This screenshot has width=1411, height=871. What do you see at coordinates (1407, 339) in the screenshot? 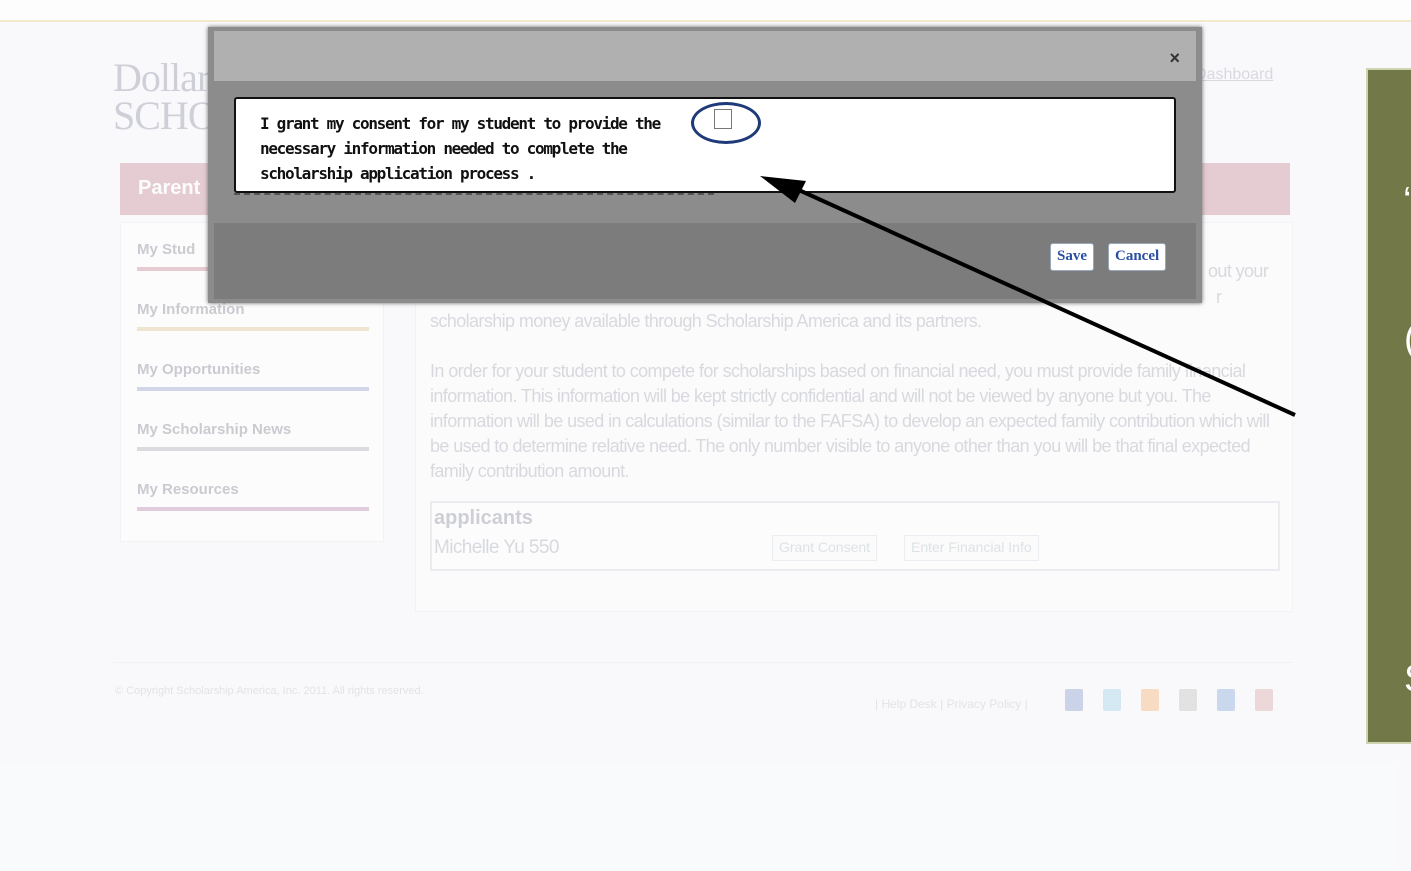
I see `callout-char-2: (` at bounding box center [1407, 339].